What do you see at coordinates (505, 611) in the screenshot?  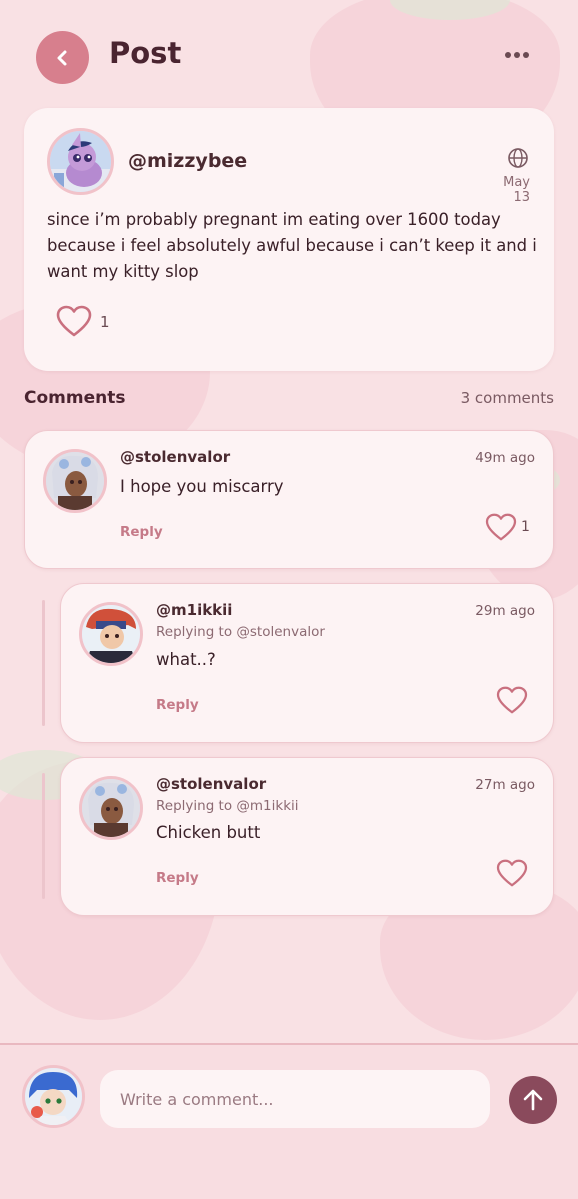 I see `comment-timestamp: 29m ago` at bounding box center [505, 611].